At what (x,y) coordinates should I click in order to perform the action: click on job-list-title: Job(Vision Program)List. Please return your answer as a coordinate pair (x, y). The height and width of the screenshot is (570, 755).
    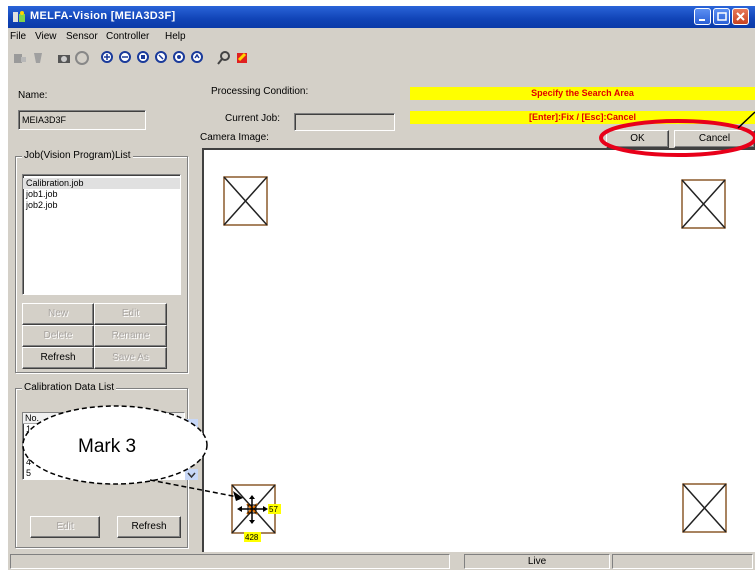
    Looking at the image, I should click on (77, 155).